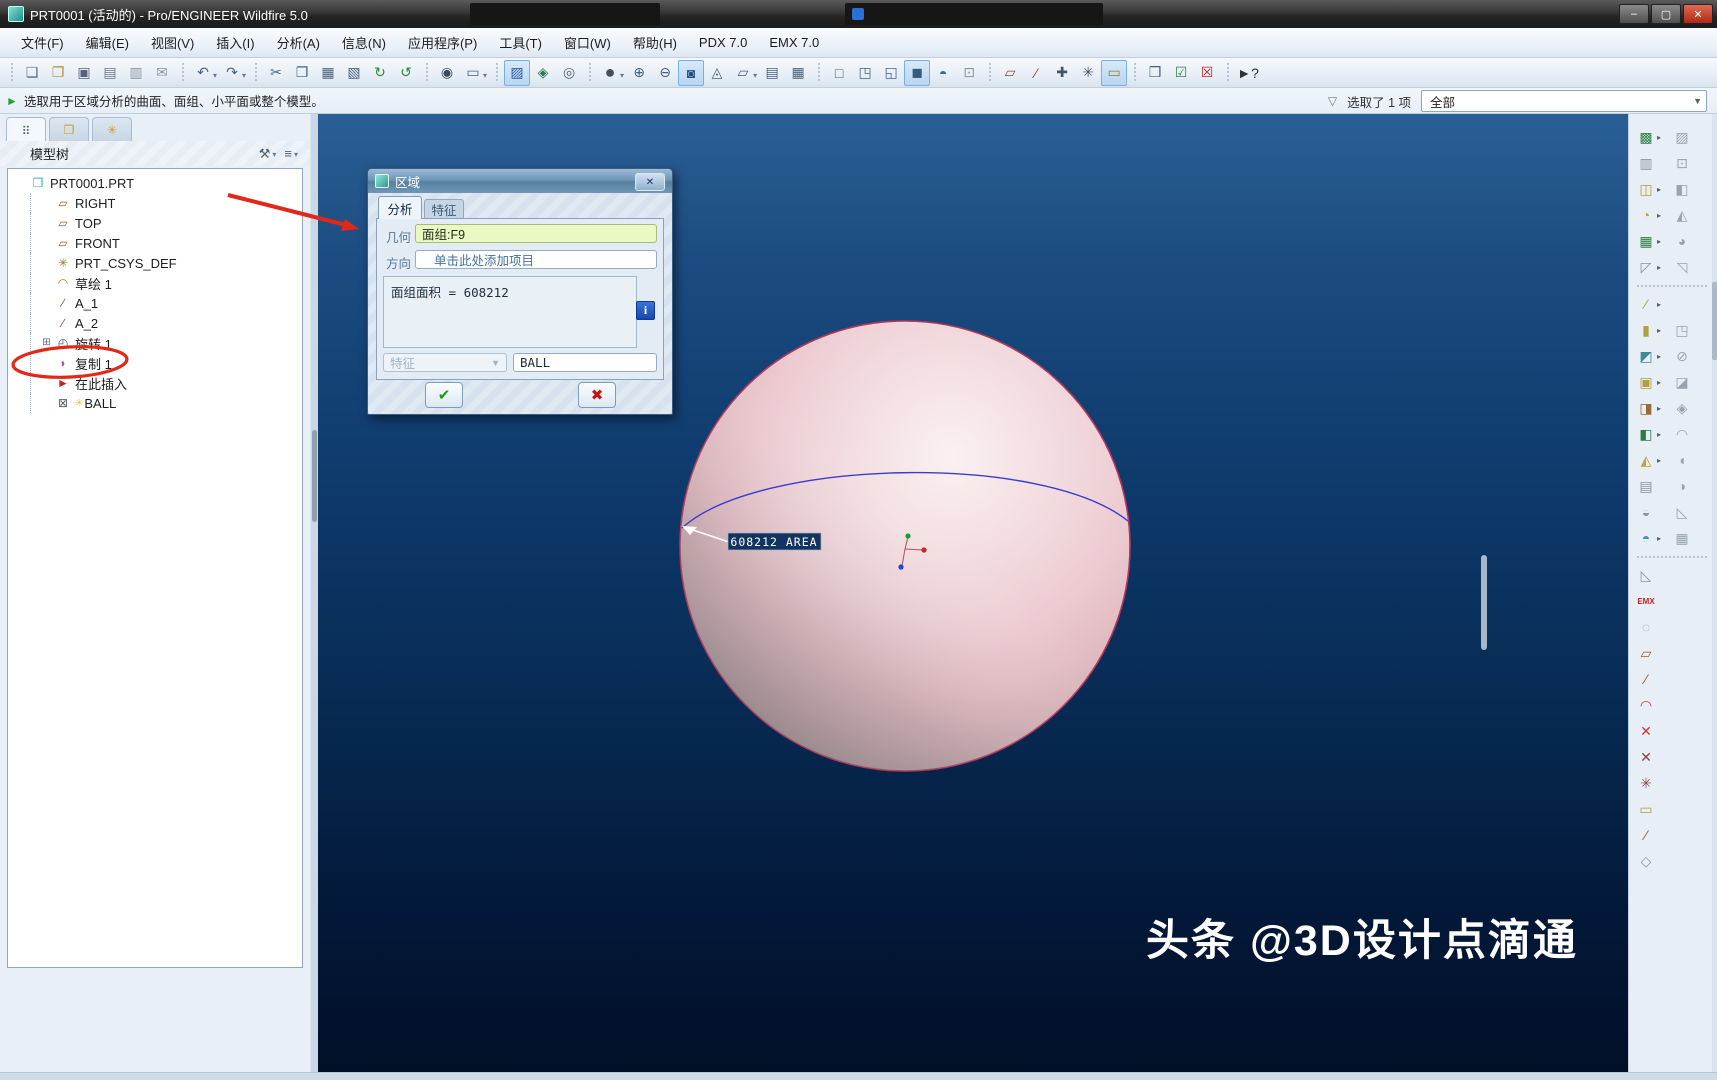 The height and width of the screenshot is (1080, 1717). I want to click on tab-feature: 特征, so click(444, 209).